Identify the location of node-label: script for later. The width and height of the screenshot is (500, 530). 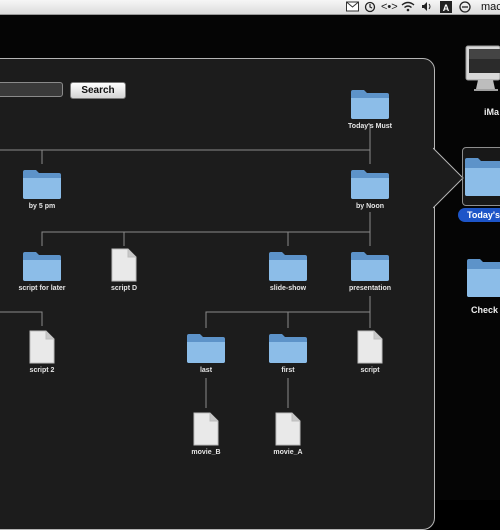
(42, 288).